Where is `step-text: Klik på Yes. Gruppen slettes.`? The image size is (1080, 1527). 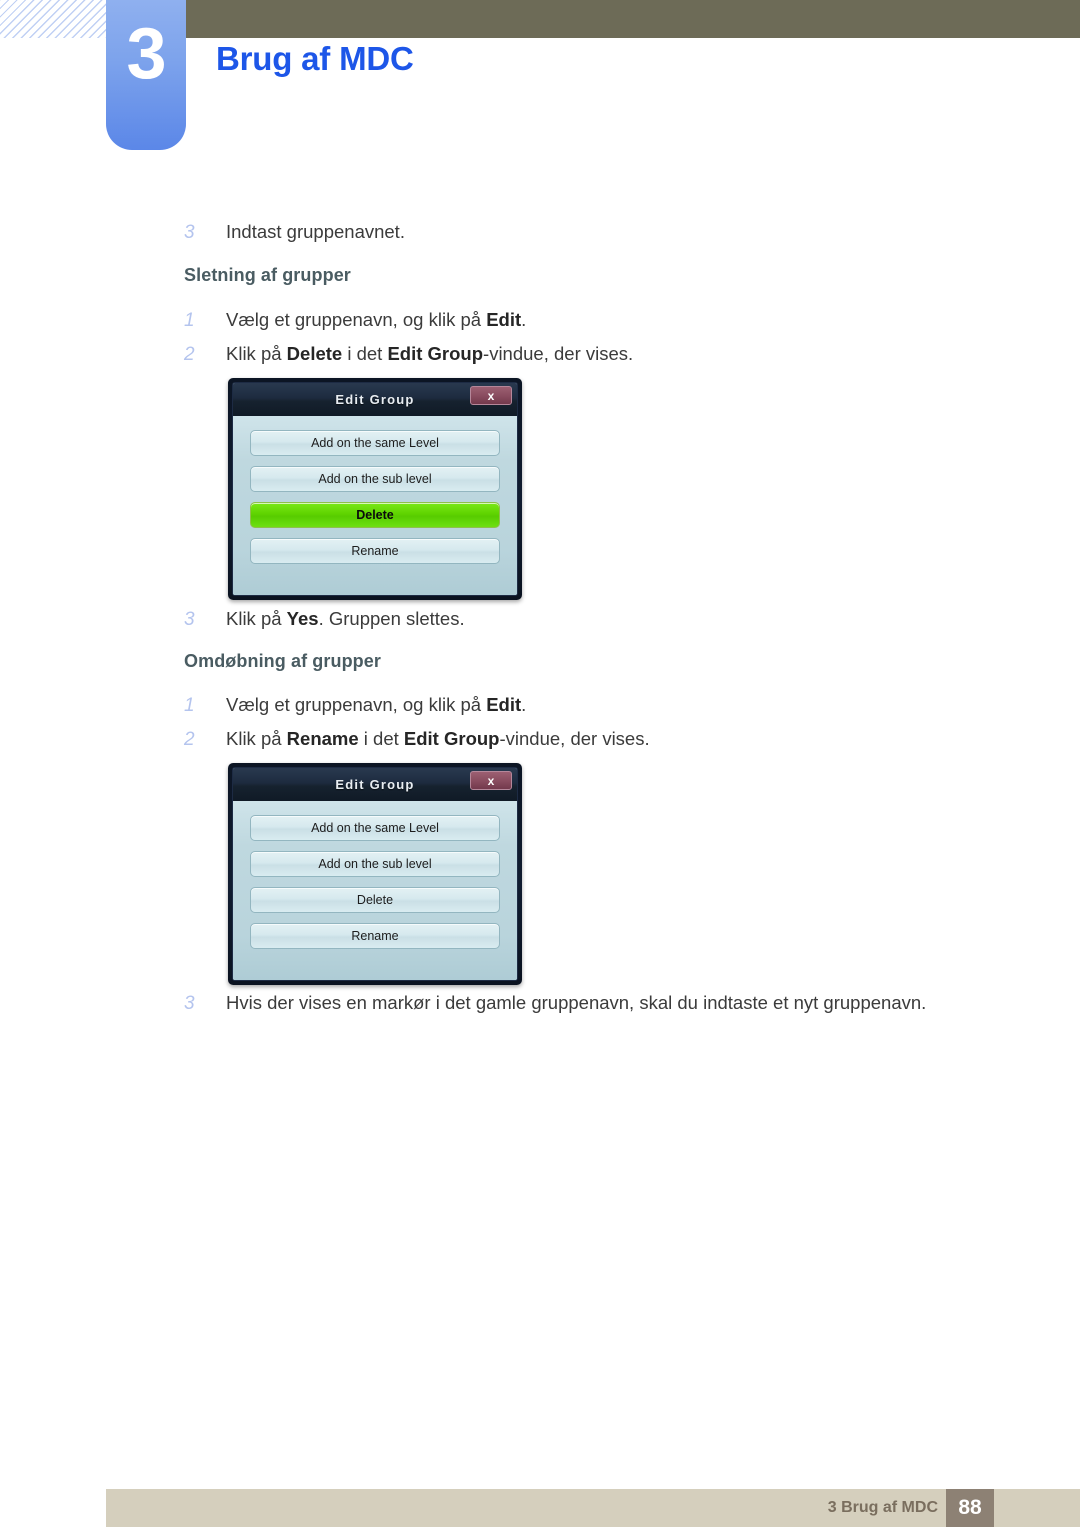 step-text: Klik på Yes. Gruppen slettes. is located at coordinates (345, 618).